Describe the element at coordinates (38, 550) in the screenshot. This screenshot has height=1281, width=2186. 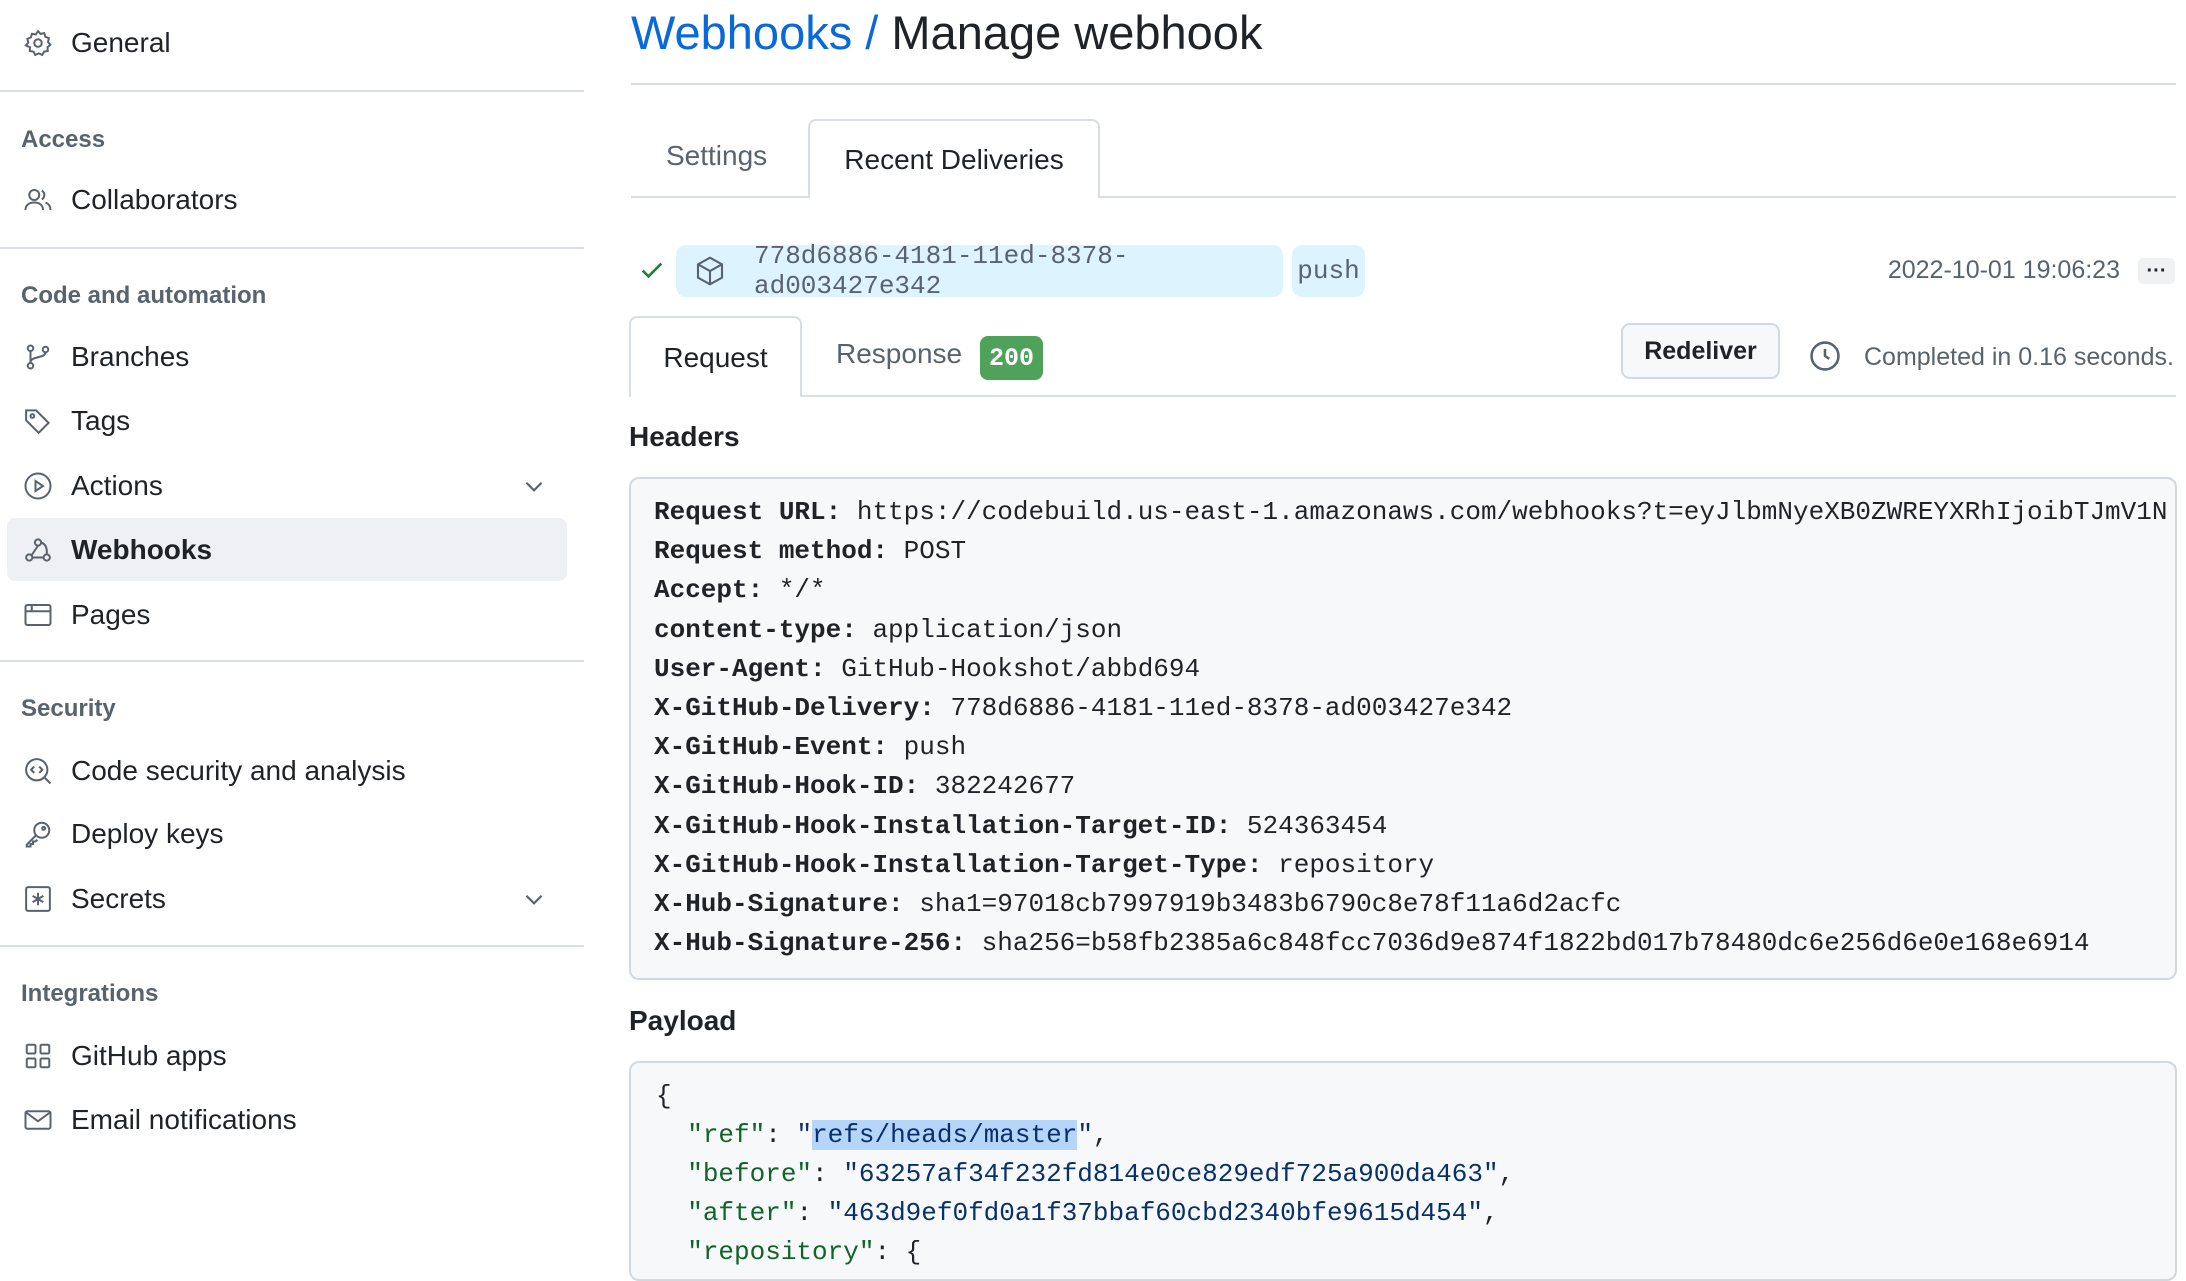
I see `webhook-icon` at that location.